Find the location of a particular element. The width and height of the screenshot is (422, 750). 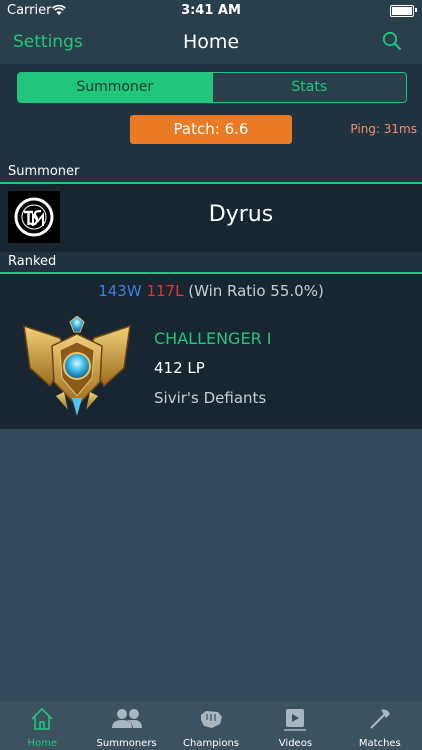

ranked-section-title: Ranked is located at coordinates (32, 261).